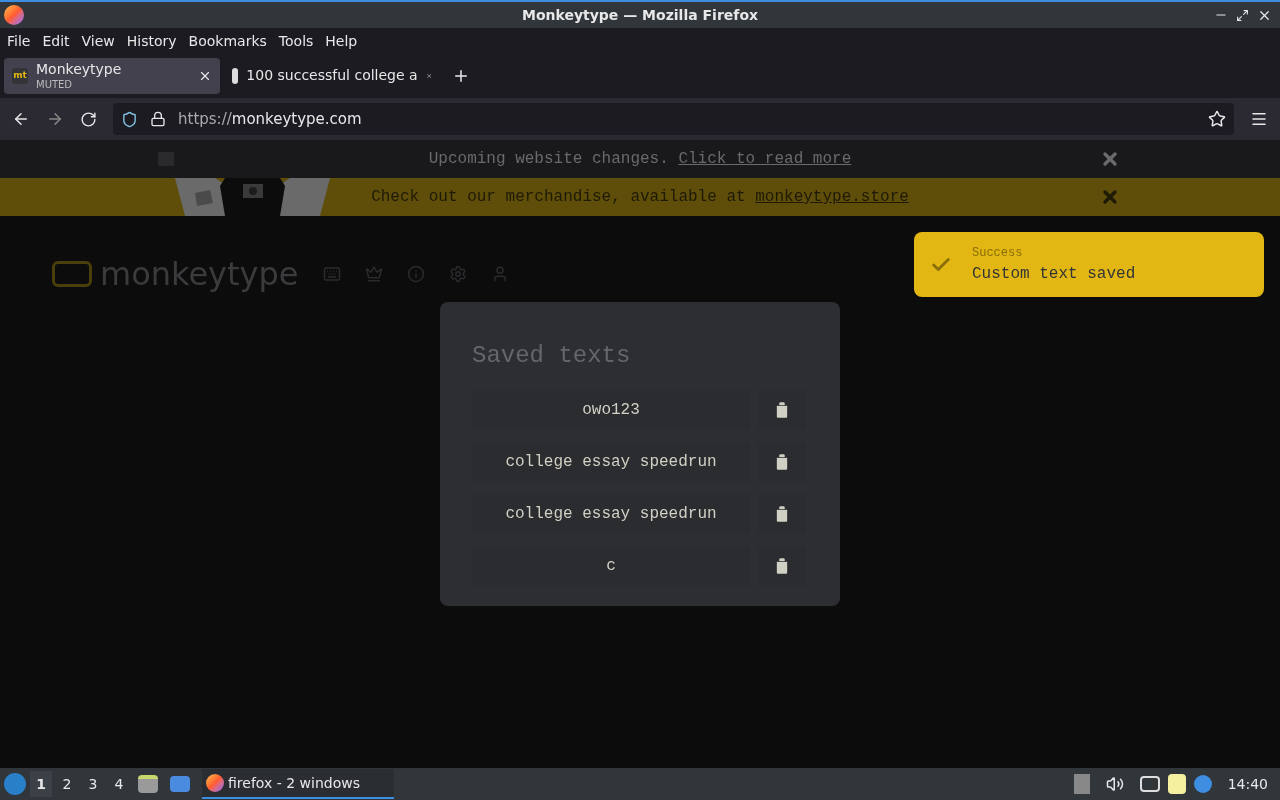  I want to click on menu-item: History, so click(151, 41).